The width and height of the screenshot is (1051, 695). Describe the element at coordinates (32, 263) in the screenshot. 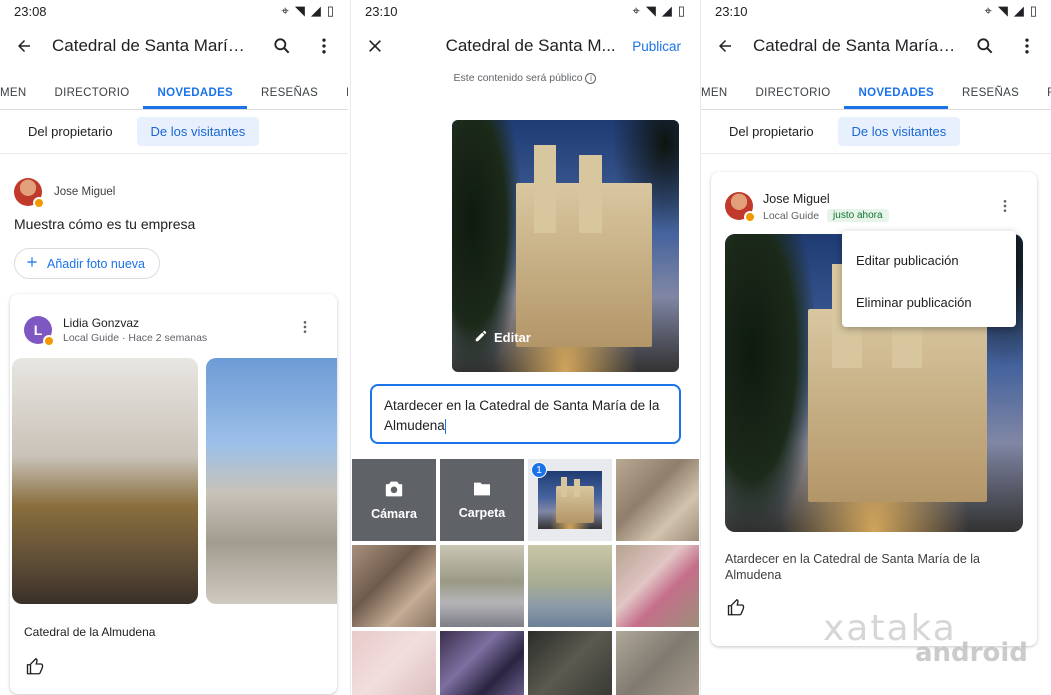

I see `plus-icon` at that location.